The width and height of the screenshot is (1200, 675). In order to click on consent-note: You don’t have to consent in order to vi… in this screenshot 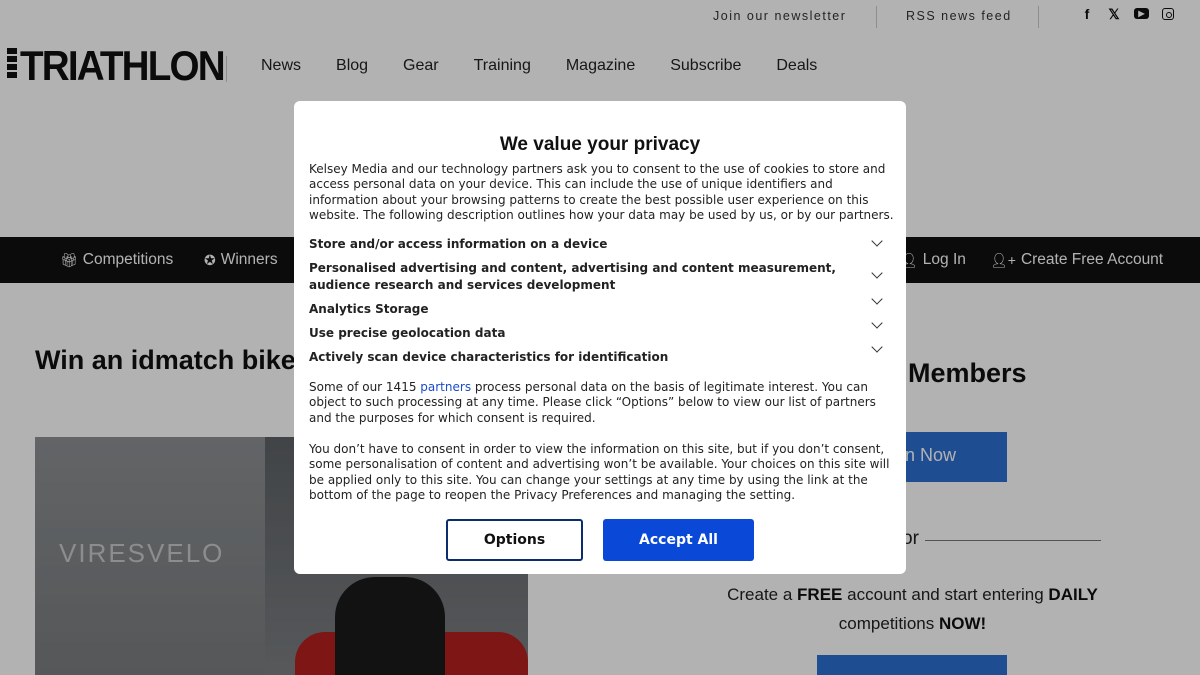, I will do `click(599, 472)`.